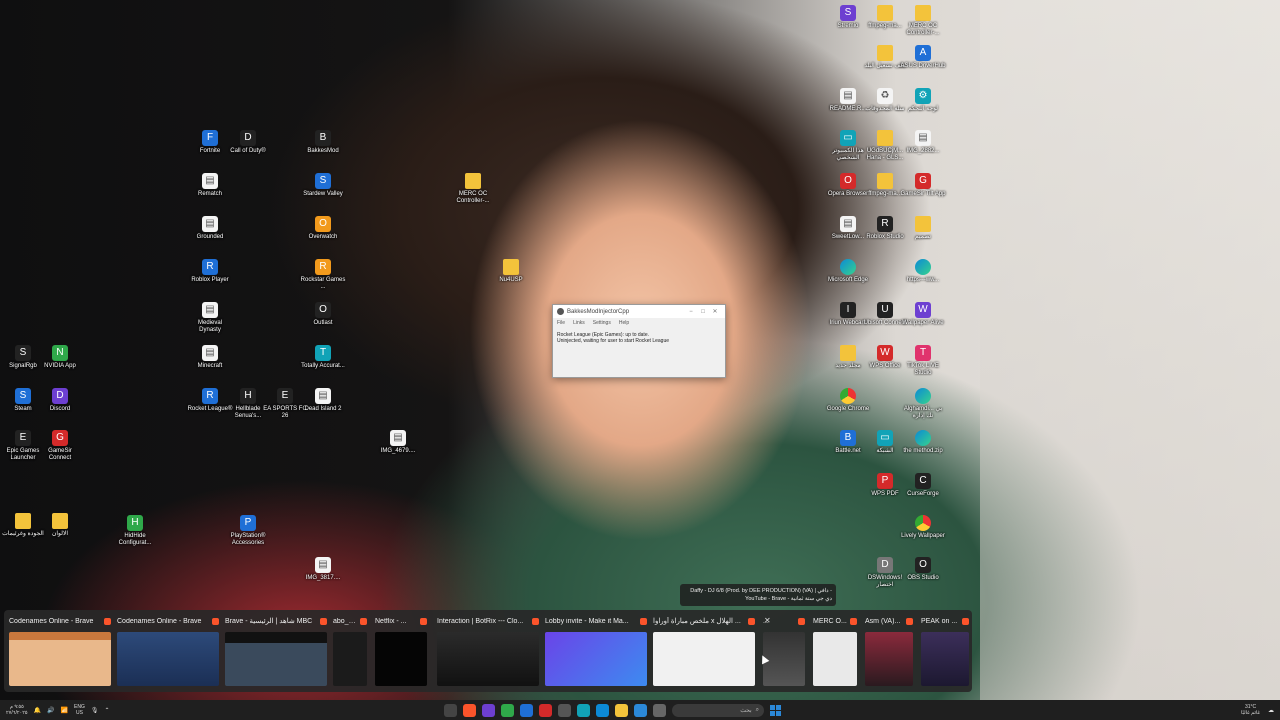 This screenshot has width=1280, height=720. What do you see at coordinates (210, 271) in the screenshot?
I see `desktop-icon-roblox-player: R Roblox Player` at bounding box center [210, 271].